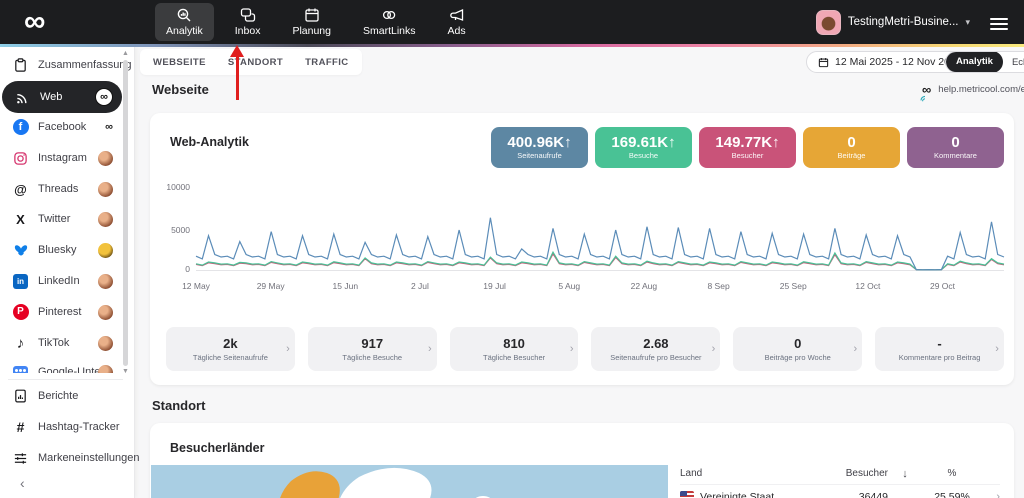 The width and height of the screenshot is (1024, 498). I want to click on kpi-besucher: 149.77K↑ Besucher, so click(747, 147).